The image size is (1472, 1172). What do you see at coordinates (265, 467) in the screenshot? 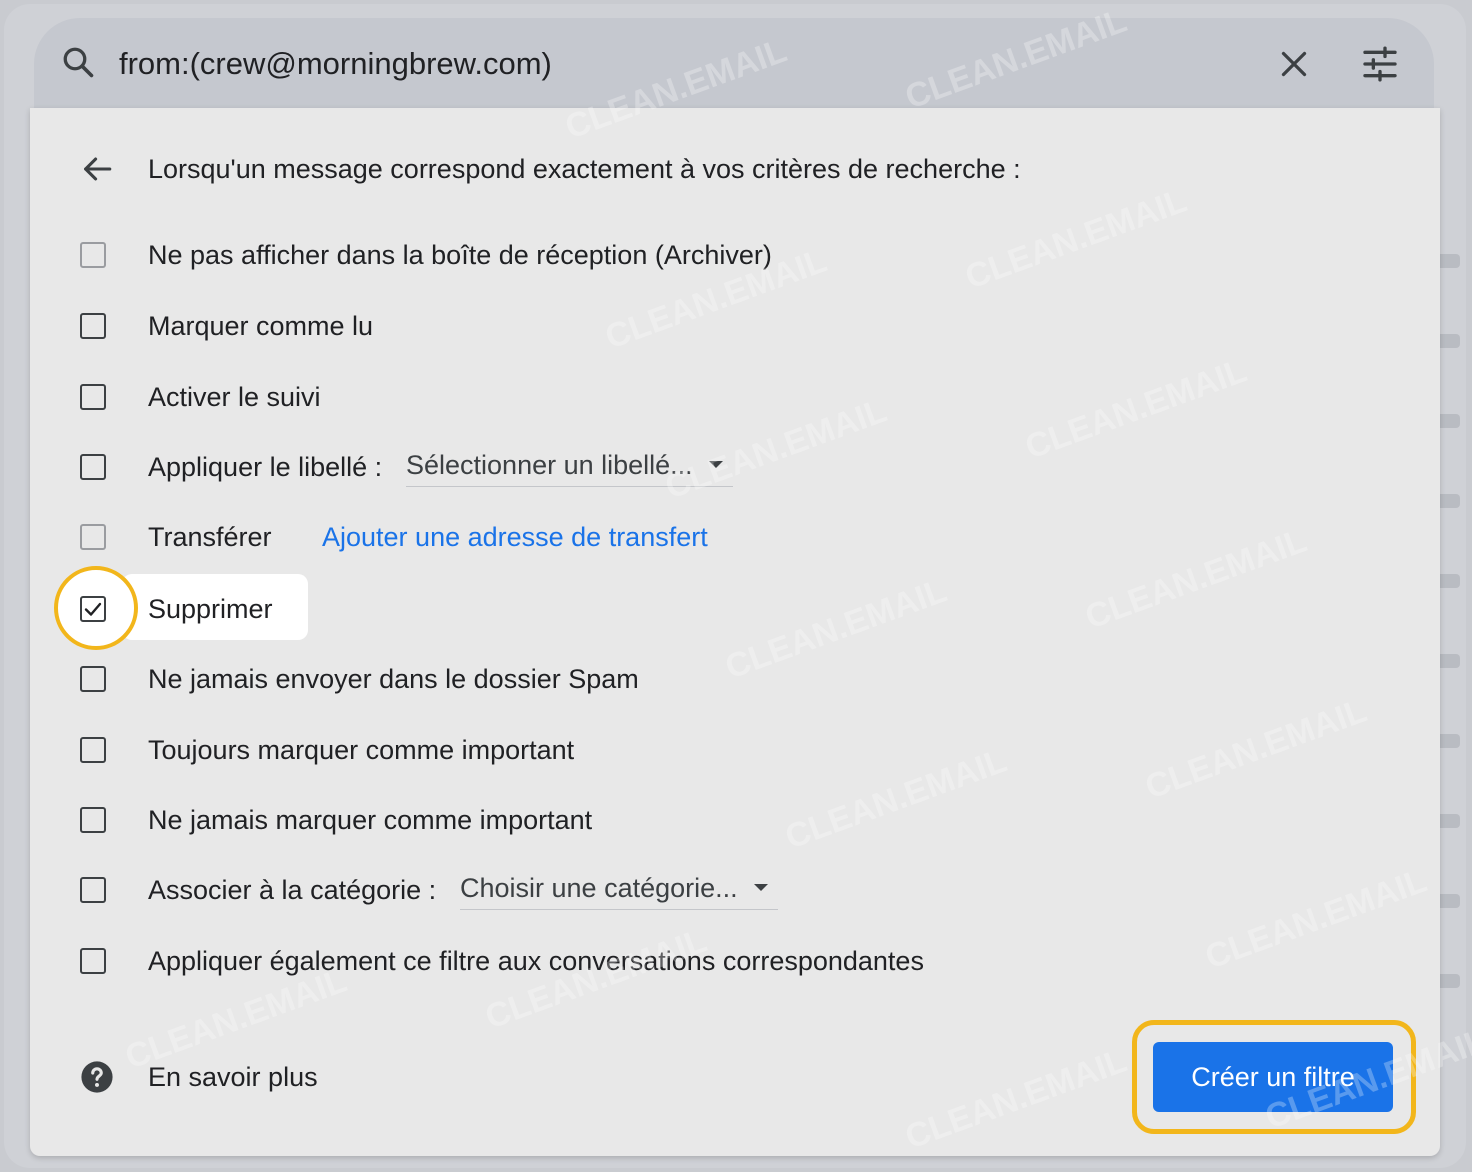
I see `option-label: Appliquer le libellé :` at bounding box center [265, 467].